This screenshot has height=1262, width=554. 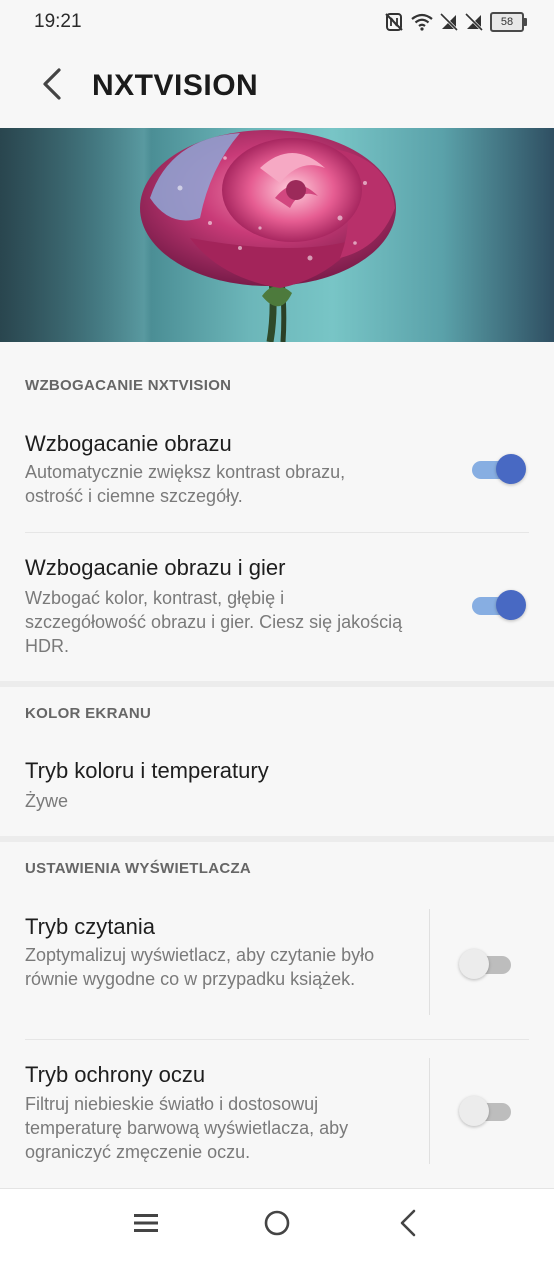 I want to click on home-button, so click(x=277, y=1226).